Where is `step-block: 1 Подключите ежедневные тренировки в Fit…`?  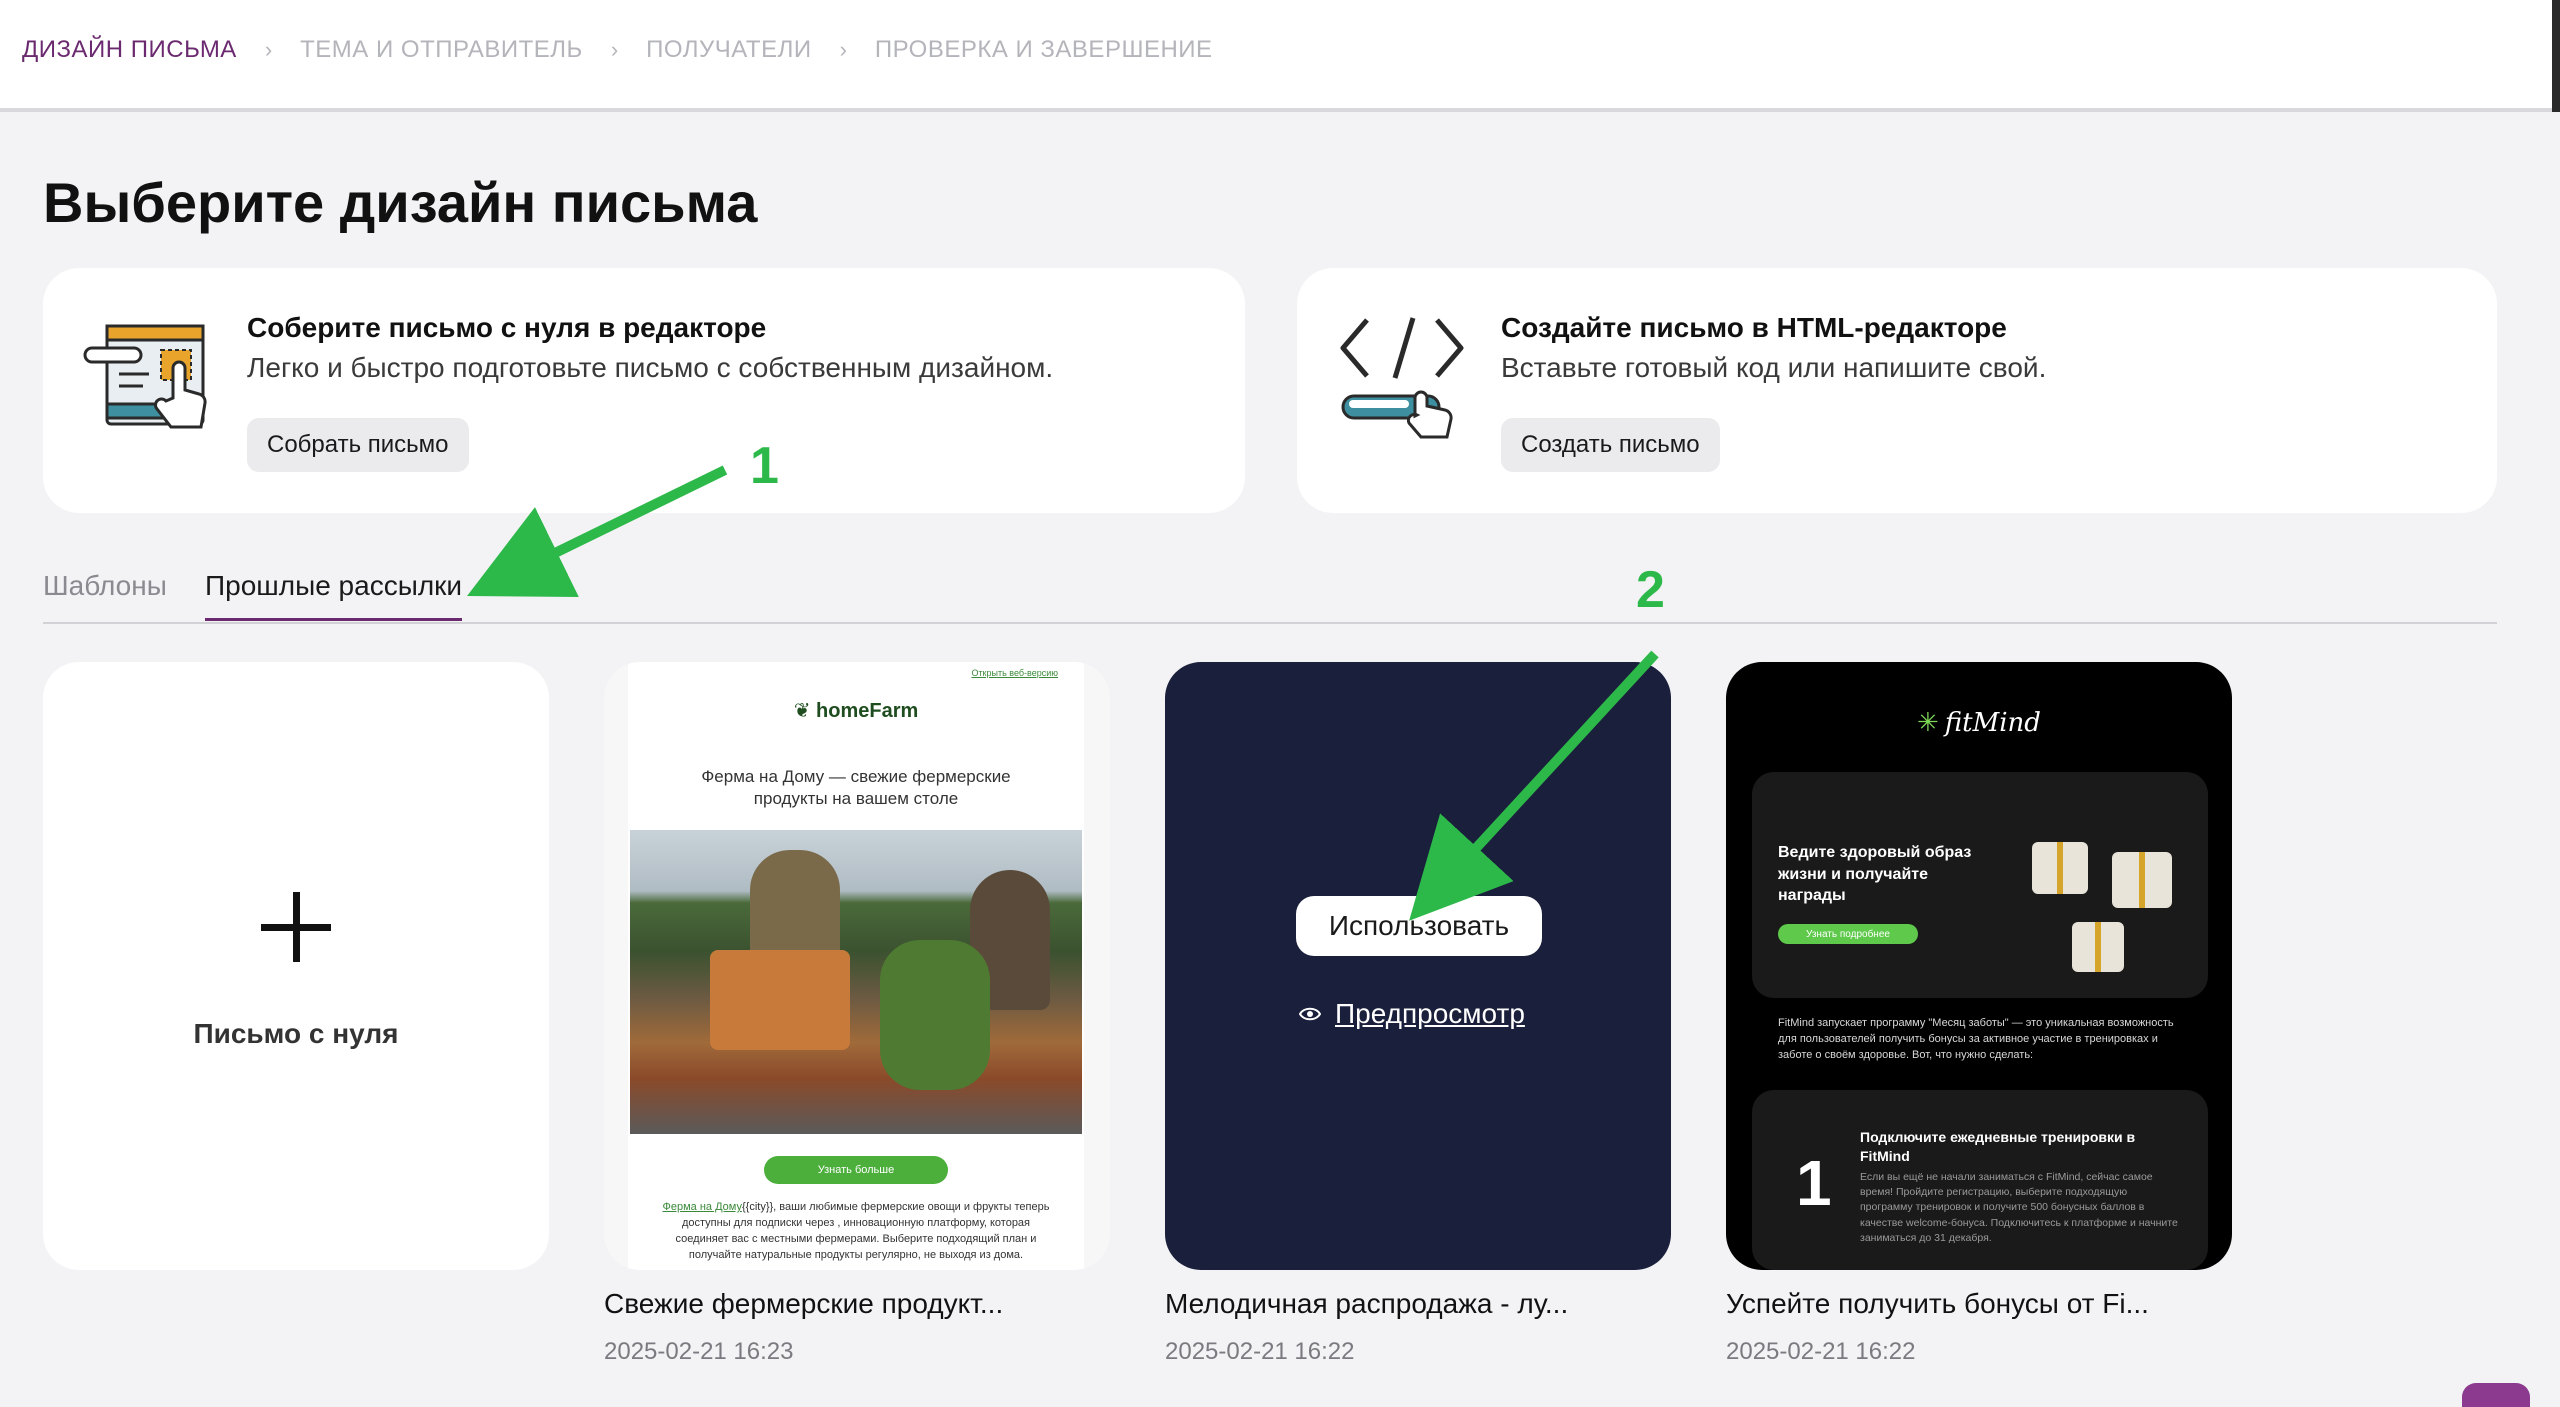
step-block: 1 Подключите ежедневные тренировки в Fit… is located at coordinates (1980, 1180).